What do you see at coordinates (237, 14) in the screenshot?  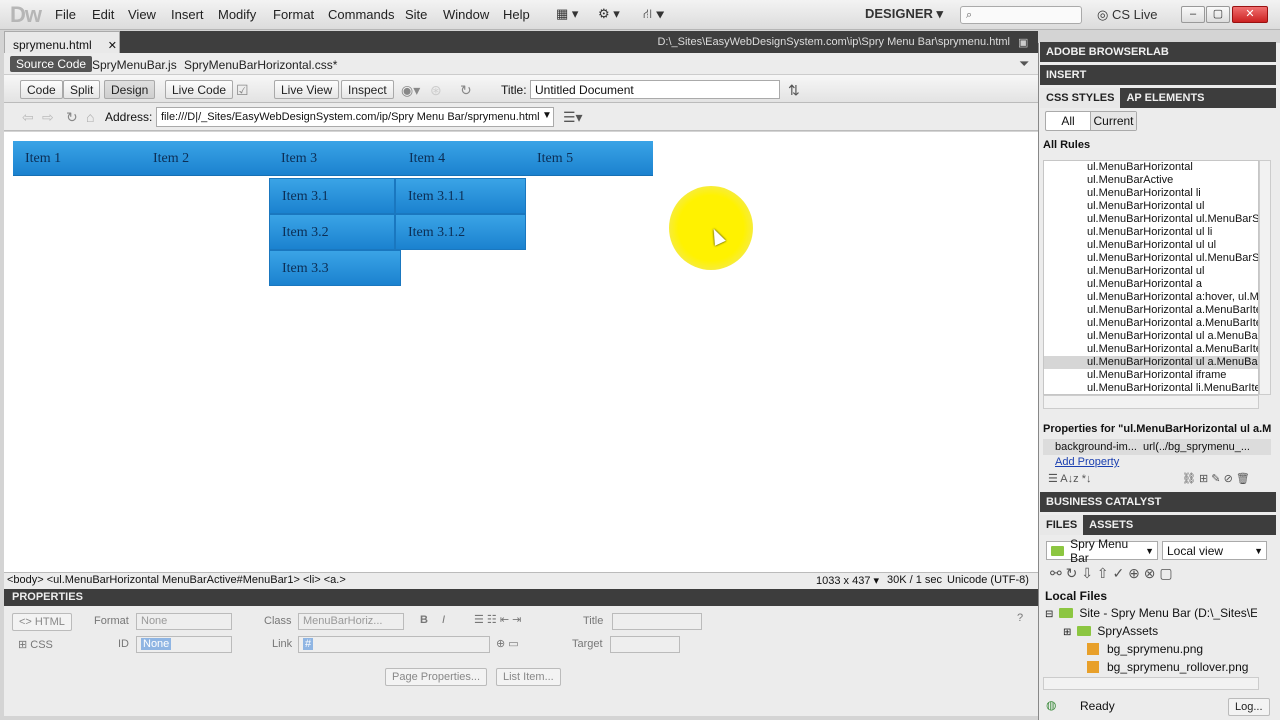 I see `menu-modify: Modify` at bounding box center [237, 14].